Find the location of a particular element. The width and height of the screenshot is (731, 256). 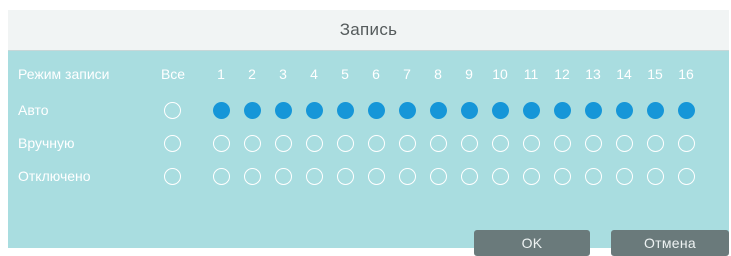

radio-disabled-ch8 is located at coordinates (438, 176).